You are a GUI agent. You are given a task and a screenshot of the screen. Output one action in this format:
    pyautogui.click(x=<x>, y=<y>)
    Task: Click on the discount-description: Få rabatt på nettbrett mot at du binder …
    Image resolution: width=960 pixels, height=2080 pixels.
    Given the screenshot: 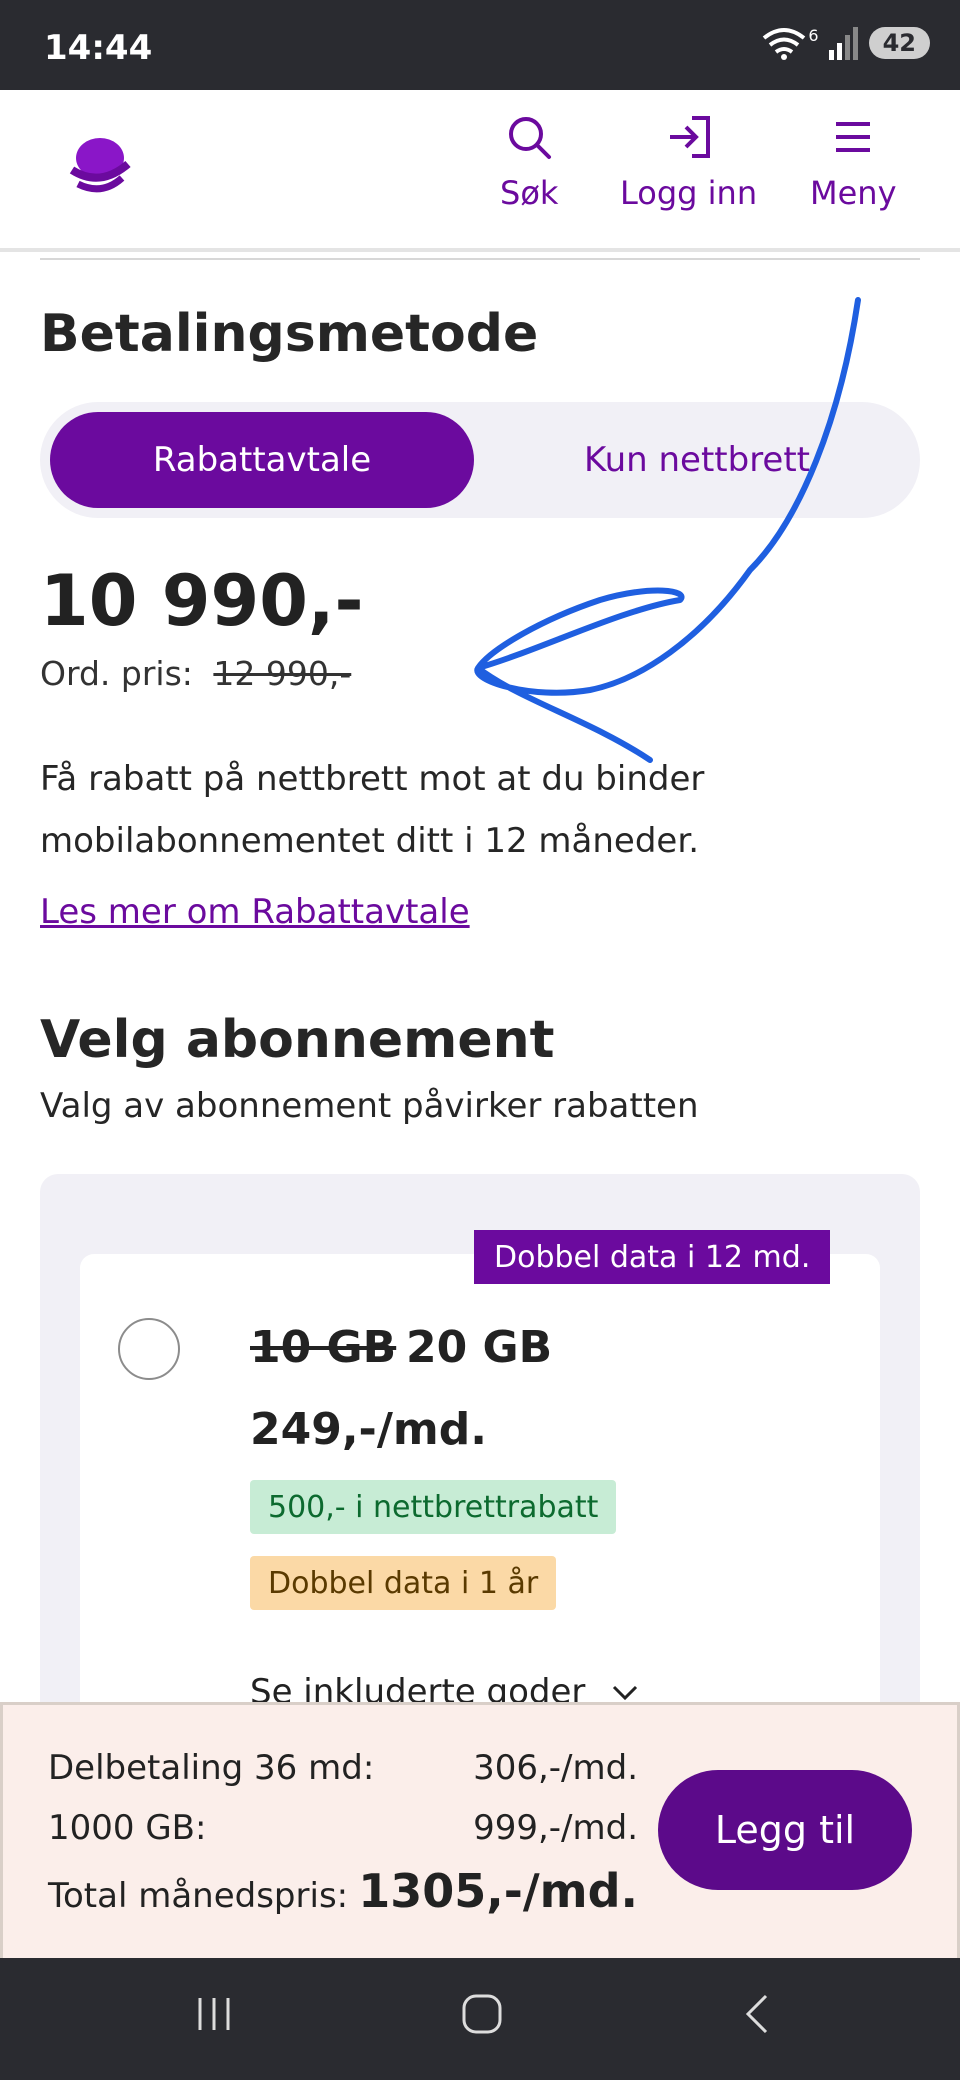 What is the action you would take?
    pyautogui.click(x=372, y=810)
    